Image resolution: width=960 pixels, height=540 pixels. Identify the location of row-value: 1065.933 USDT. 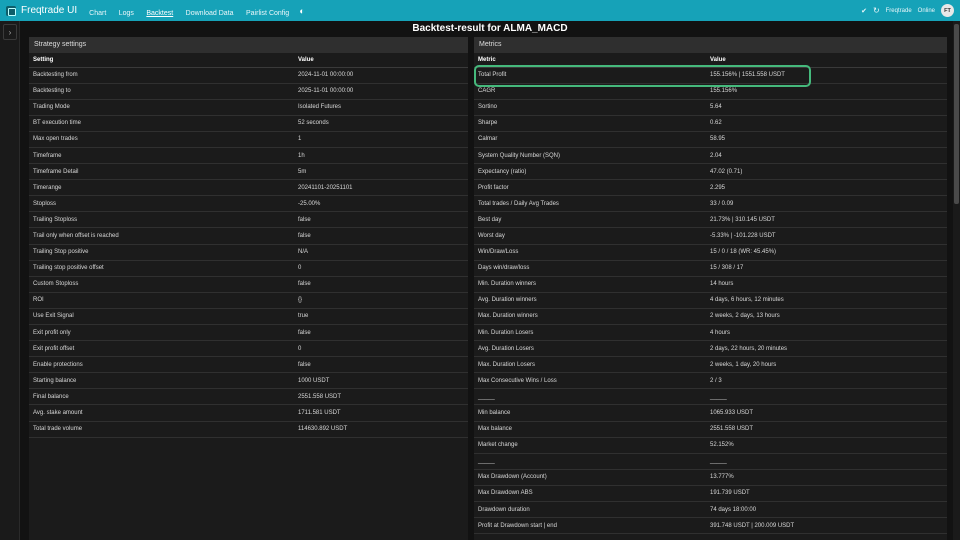
(826, 413).